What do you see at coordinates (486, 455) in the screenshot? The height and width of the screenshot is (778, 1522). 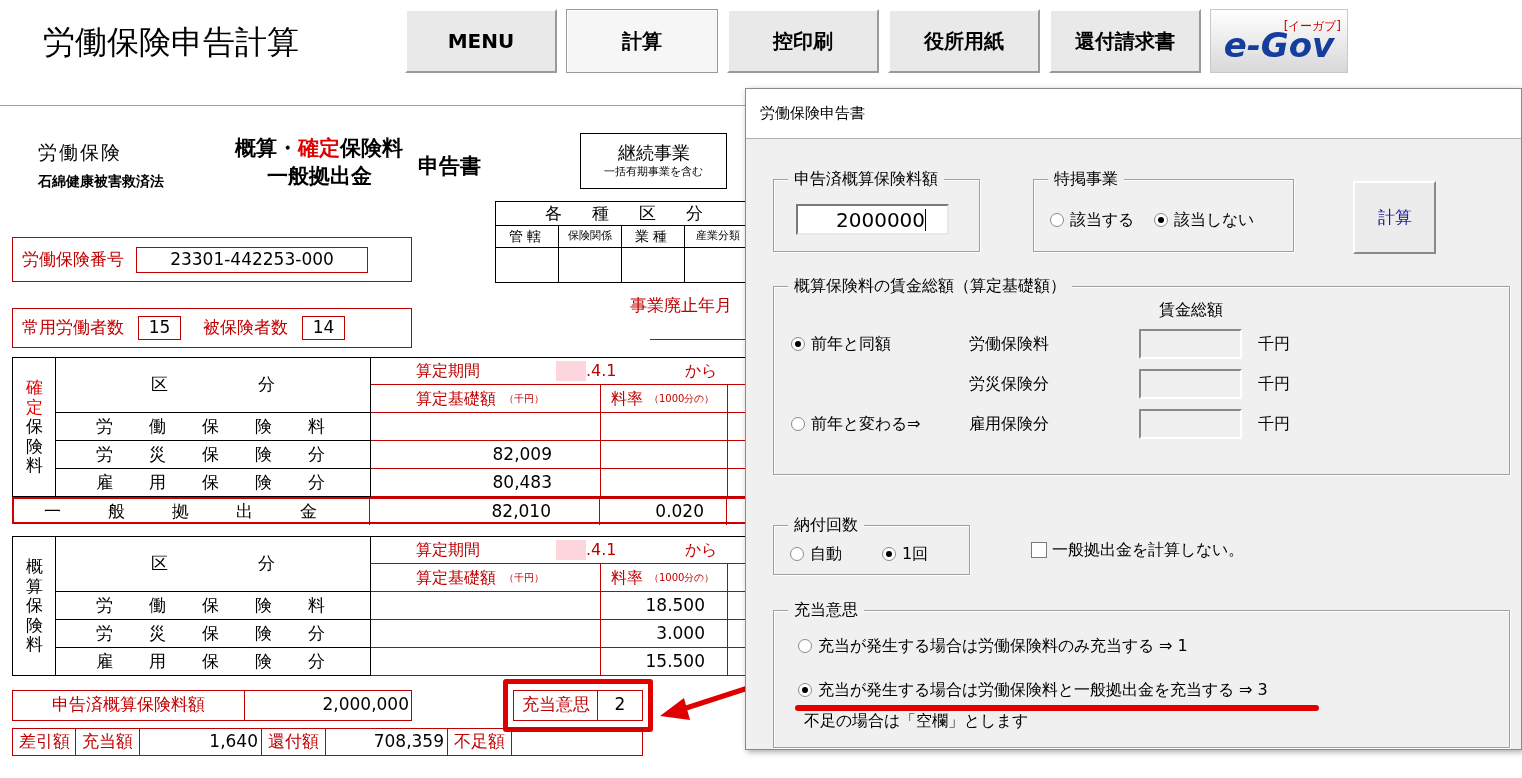 I see `table-cell: 82,009` at bounding box center [486, 455].